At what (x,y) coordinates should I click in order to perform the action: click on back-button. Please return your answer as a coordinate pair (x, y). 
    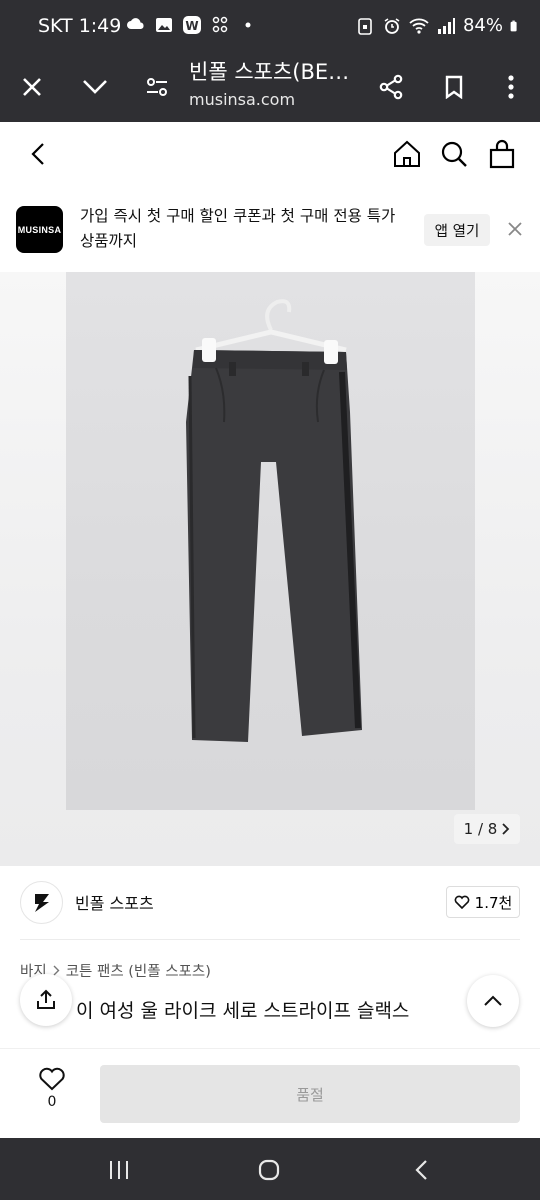
    Looking at the image, I should click on (38, 154).